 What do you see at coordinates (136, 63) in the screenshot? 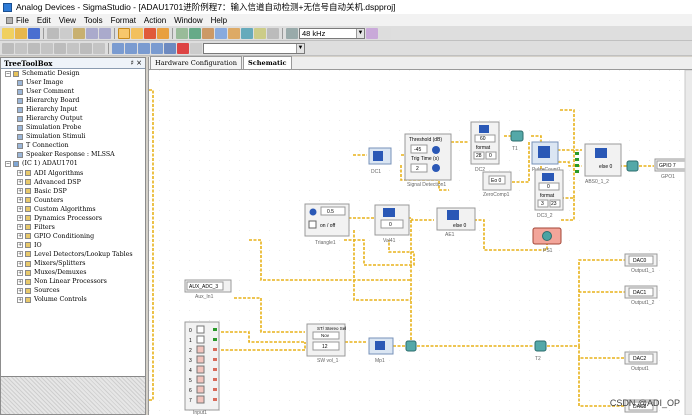
I see `panel-controls: ♯ ×` at bounding box center [136, 63].